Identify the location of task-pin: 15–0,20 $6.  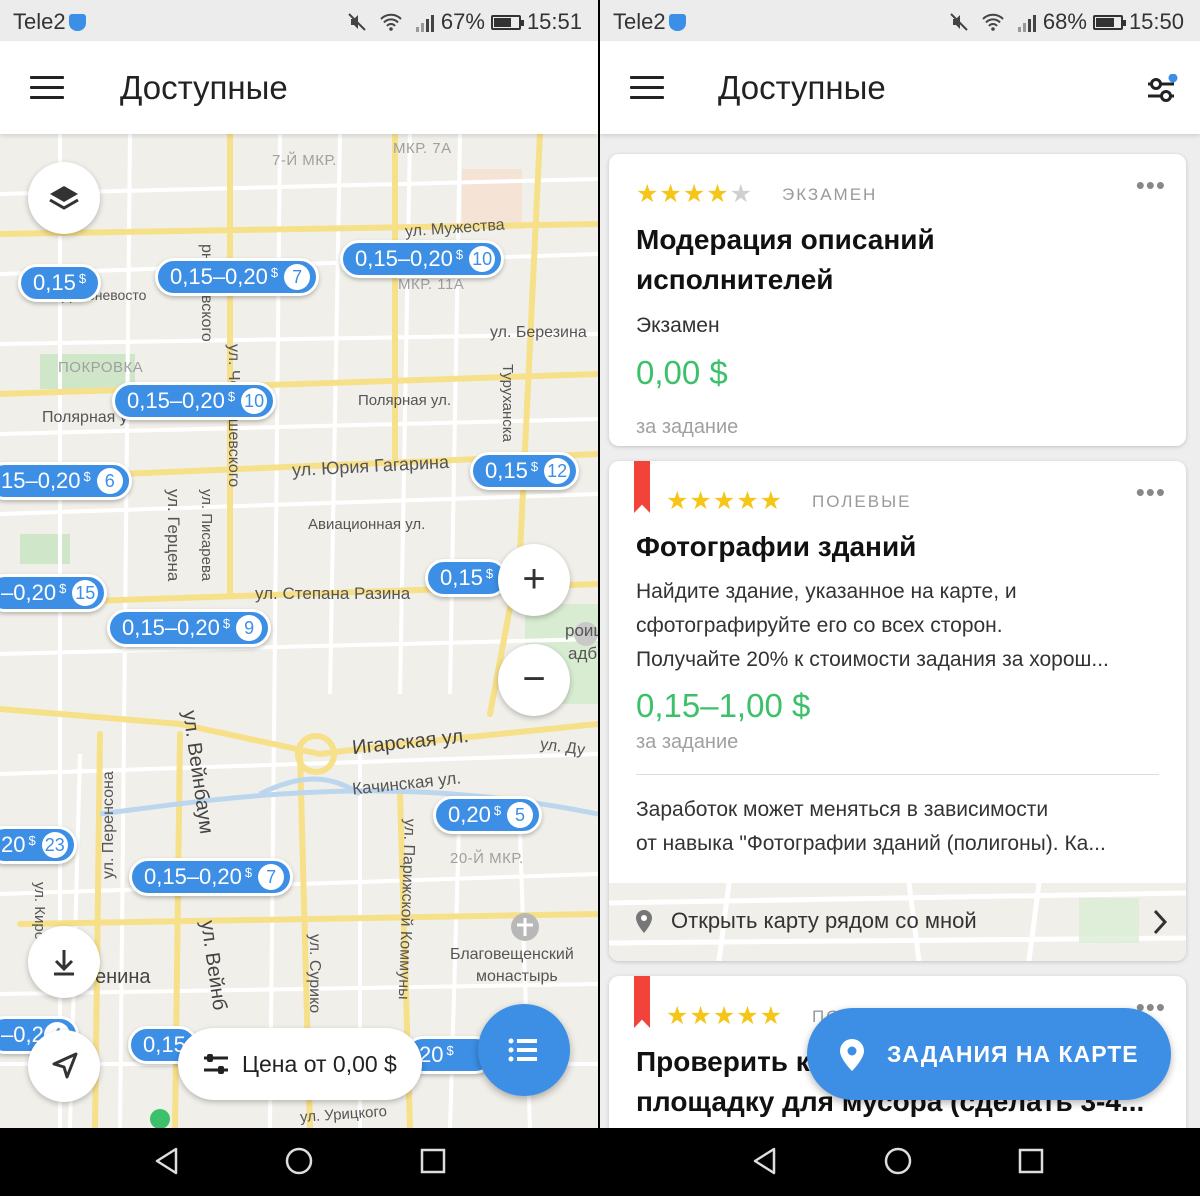
(66, 481).